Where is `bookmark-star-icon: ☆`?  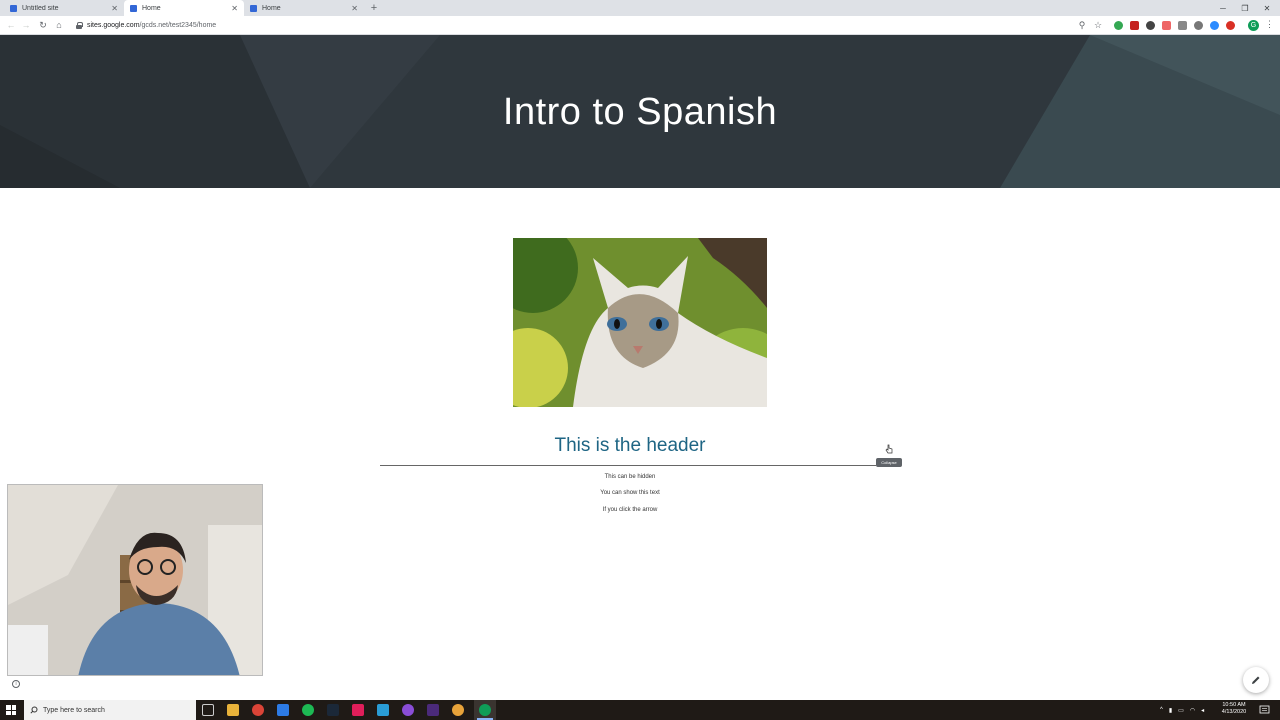 bookmark-star-icon: ☆ is located at coordinates (1098, 25).